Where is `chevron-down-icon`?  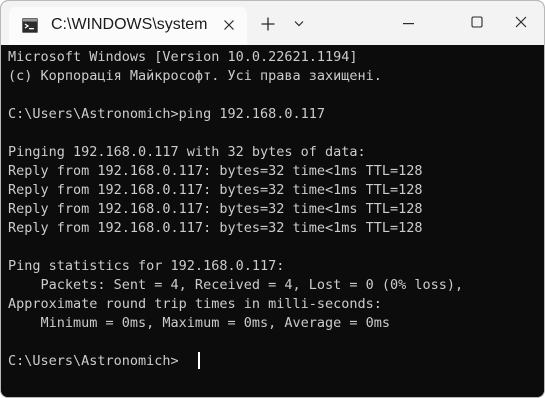
chevron-down-icon is located at coordinates (299, 24).